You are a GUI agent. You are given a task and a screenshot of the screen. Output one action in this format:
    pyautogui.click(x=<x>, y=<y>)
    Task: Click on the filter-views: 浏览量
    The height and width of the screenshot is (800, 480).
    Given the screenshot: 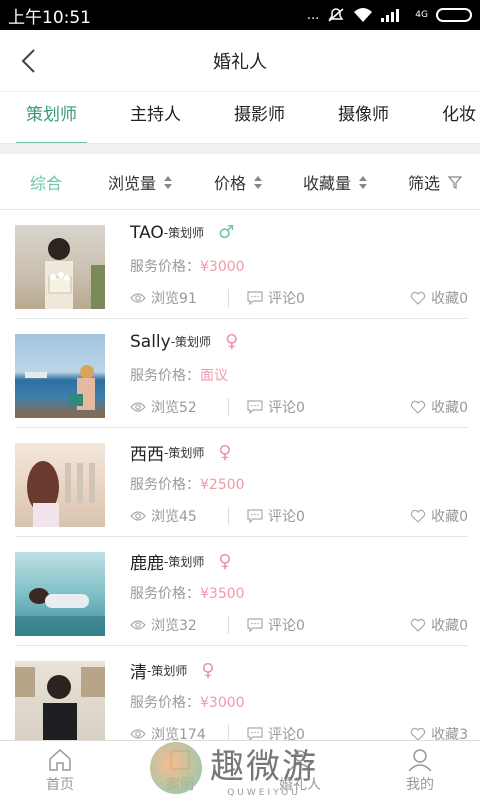 What is the action you would take?
    pyautogui.click(x=140, y=182)
    